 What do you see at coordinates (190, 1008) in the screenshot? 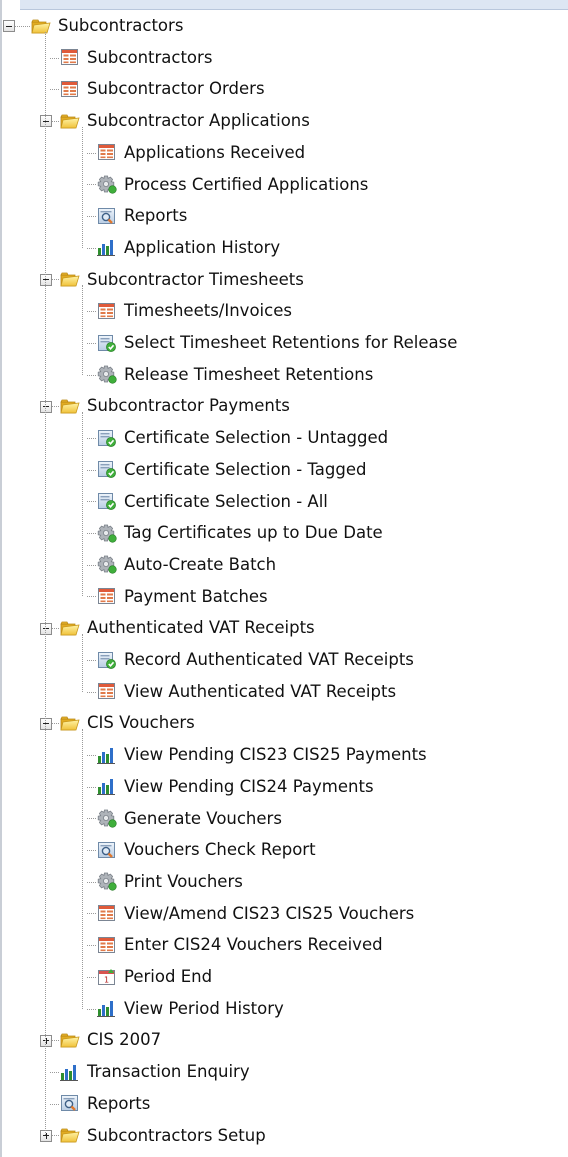
I see `tree-item-view-period-history: View Period History` at bounding box center [190, 1008].